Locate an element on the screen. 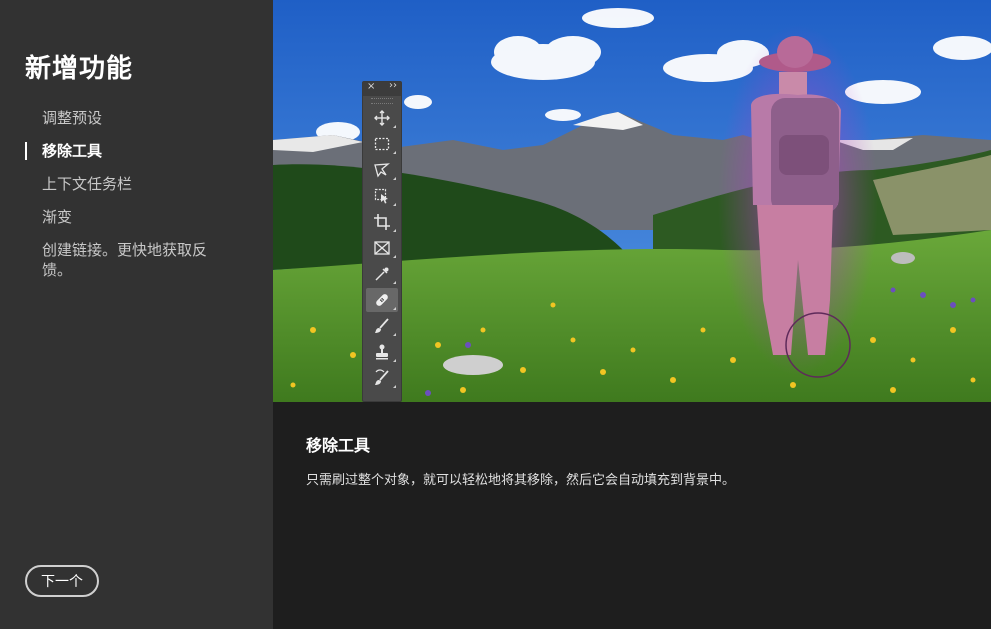 This screenshot has width=991, height=629. feature-title: 移除工具 is located at coordinates (338, 445).